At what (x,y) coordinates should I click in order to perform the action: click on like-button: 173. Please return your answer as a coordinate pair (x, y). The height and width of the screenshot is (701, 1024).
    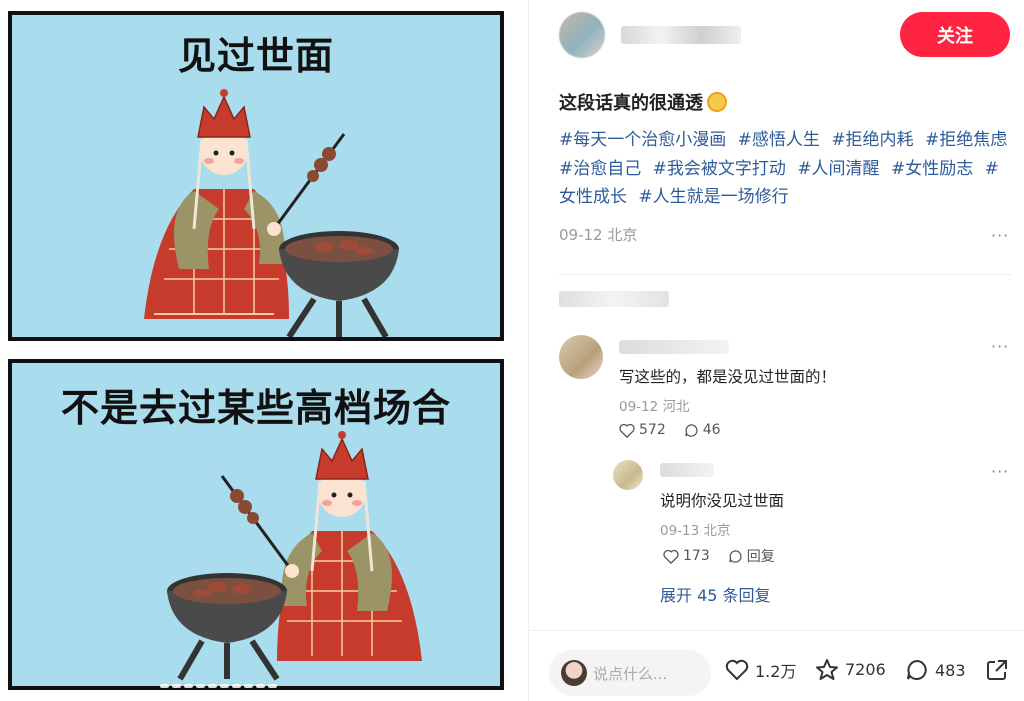
    Looking at the image, I should click on (686, 556).